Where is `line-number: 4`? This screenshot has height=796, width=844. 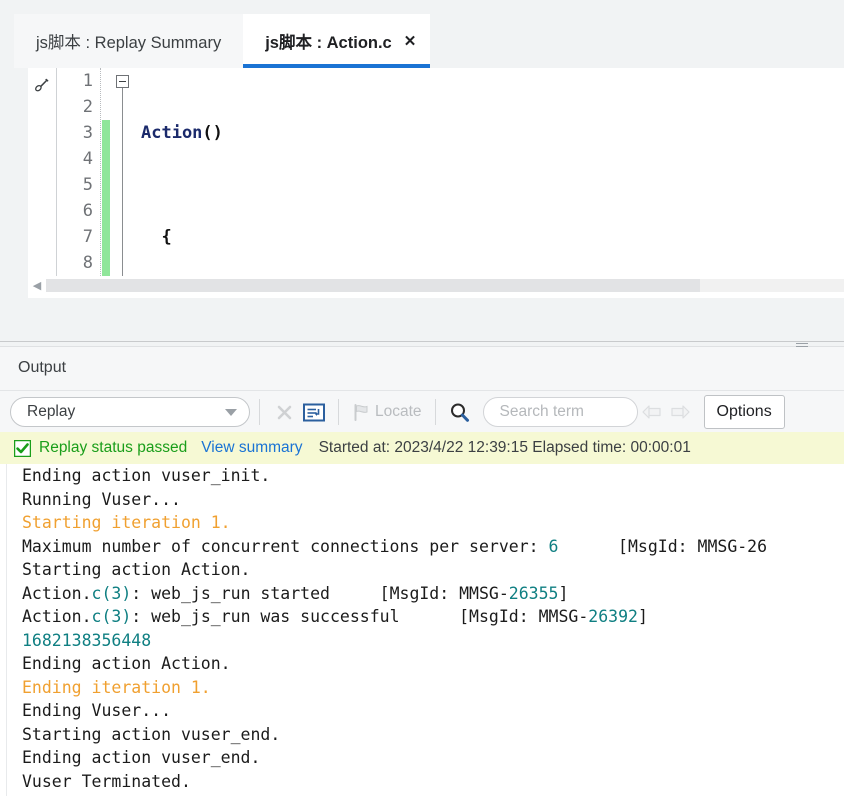
line-number: 4 is located at coordinates (87, 159).